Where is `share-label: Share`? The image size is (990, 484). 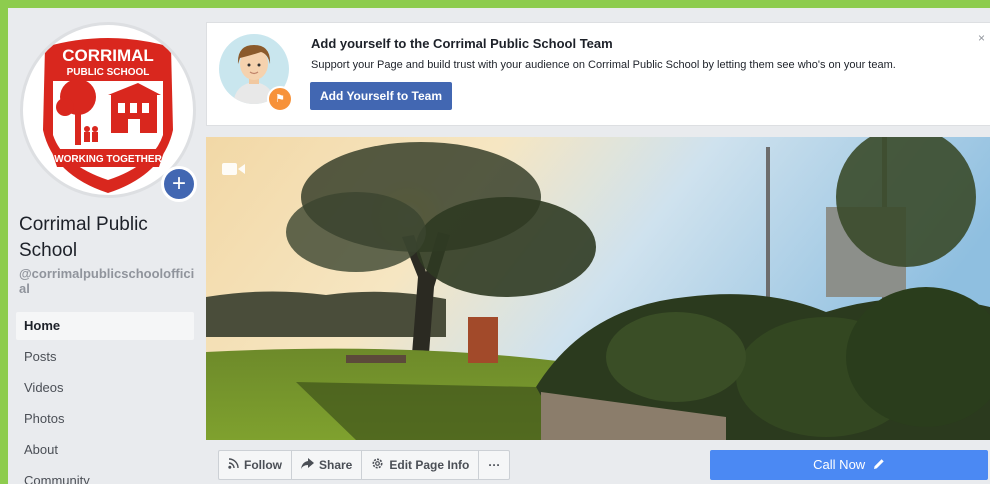
share-label: Share is located at coordinates (336, 465).